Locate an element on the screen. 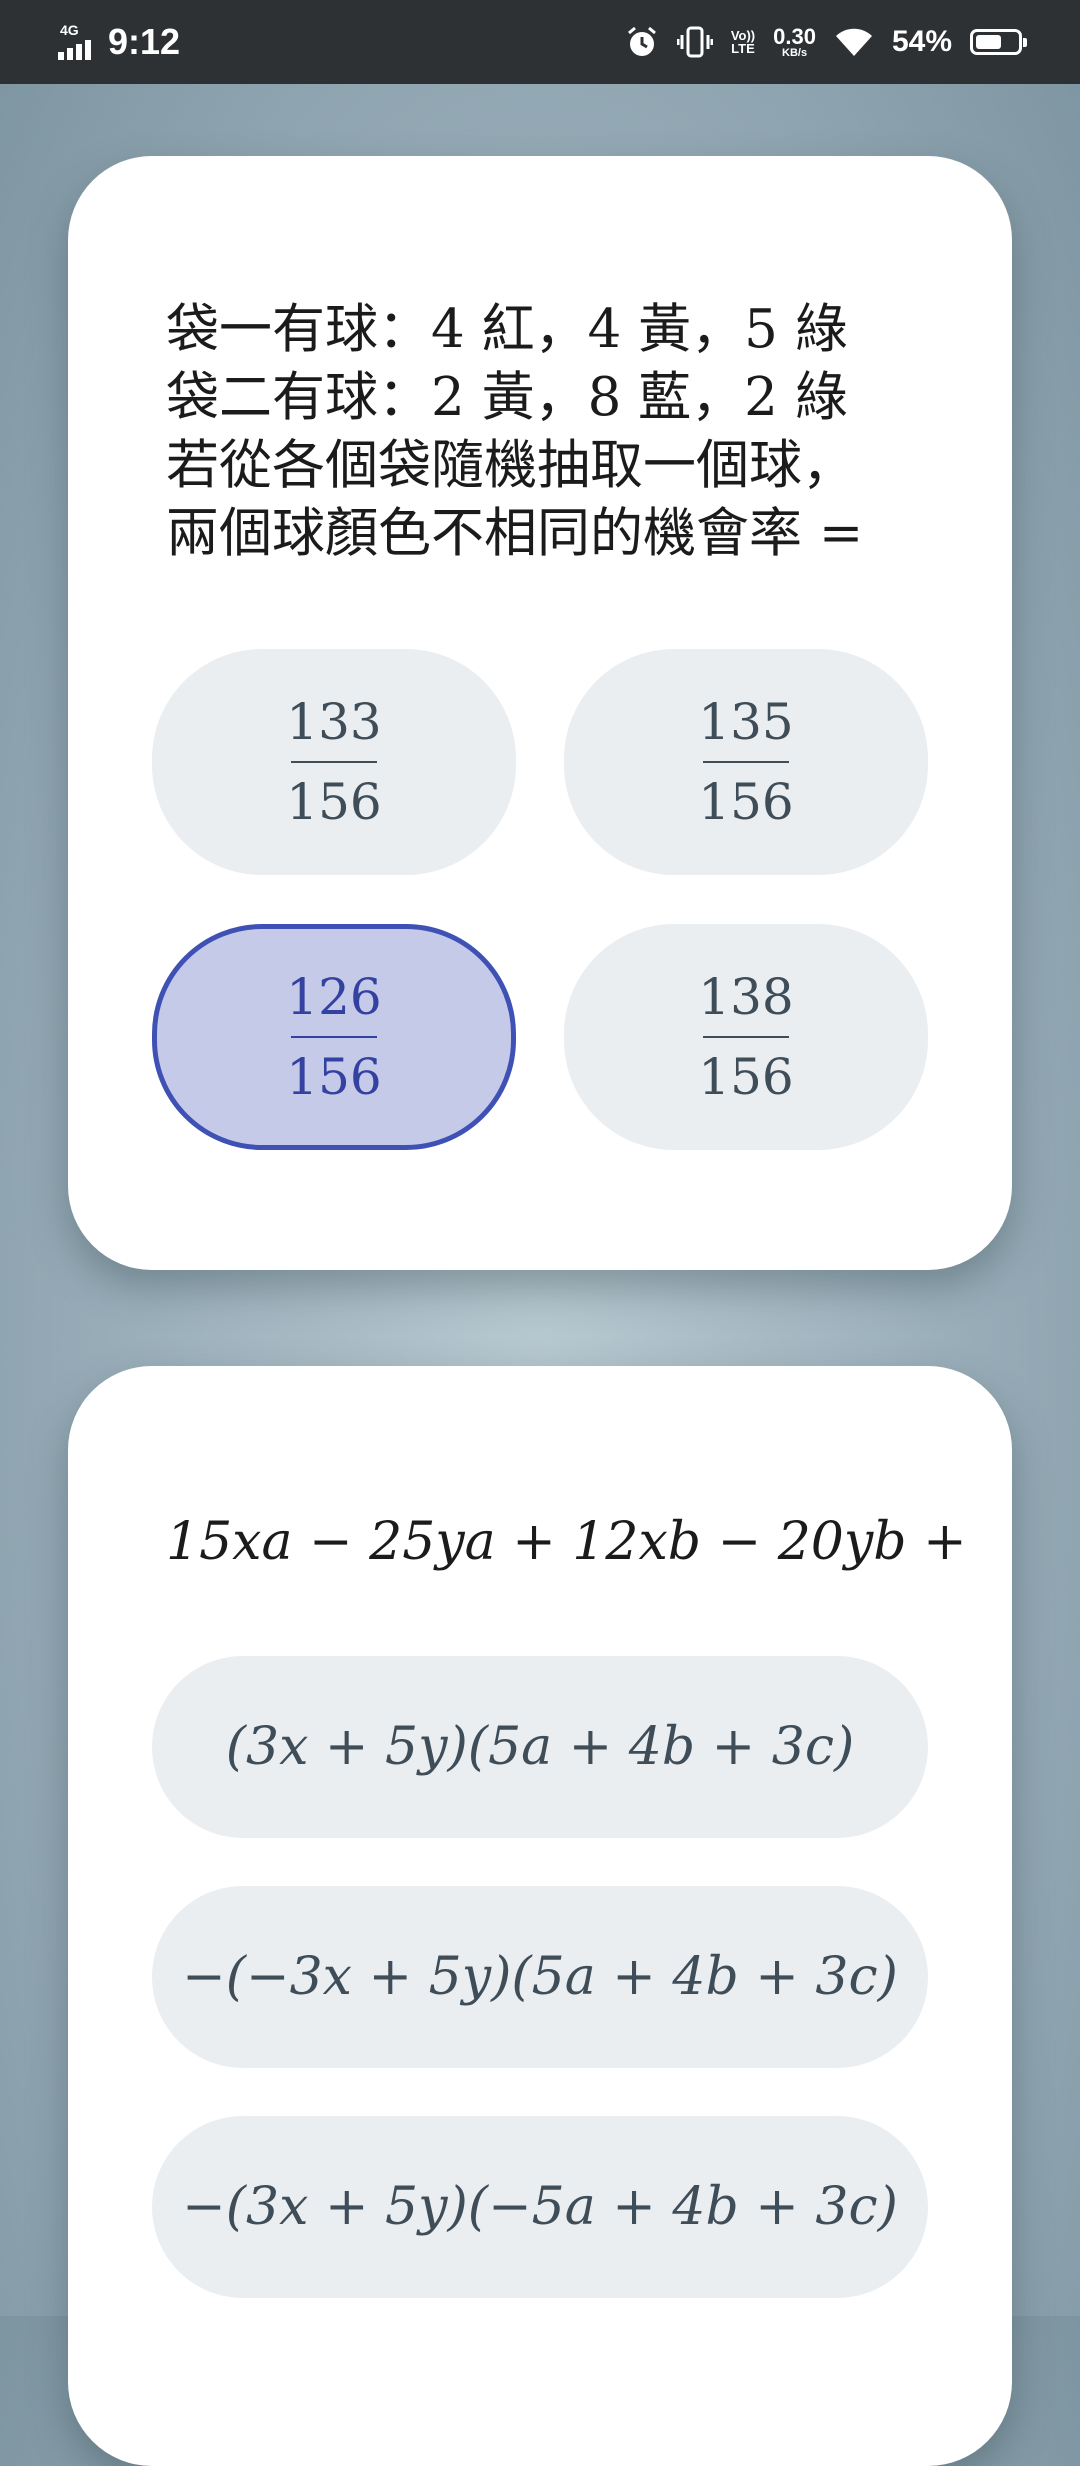 This screenshot has height=2466, width=1080. vibrate-icon is located at coordinates (694, 42).